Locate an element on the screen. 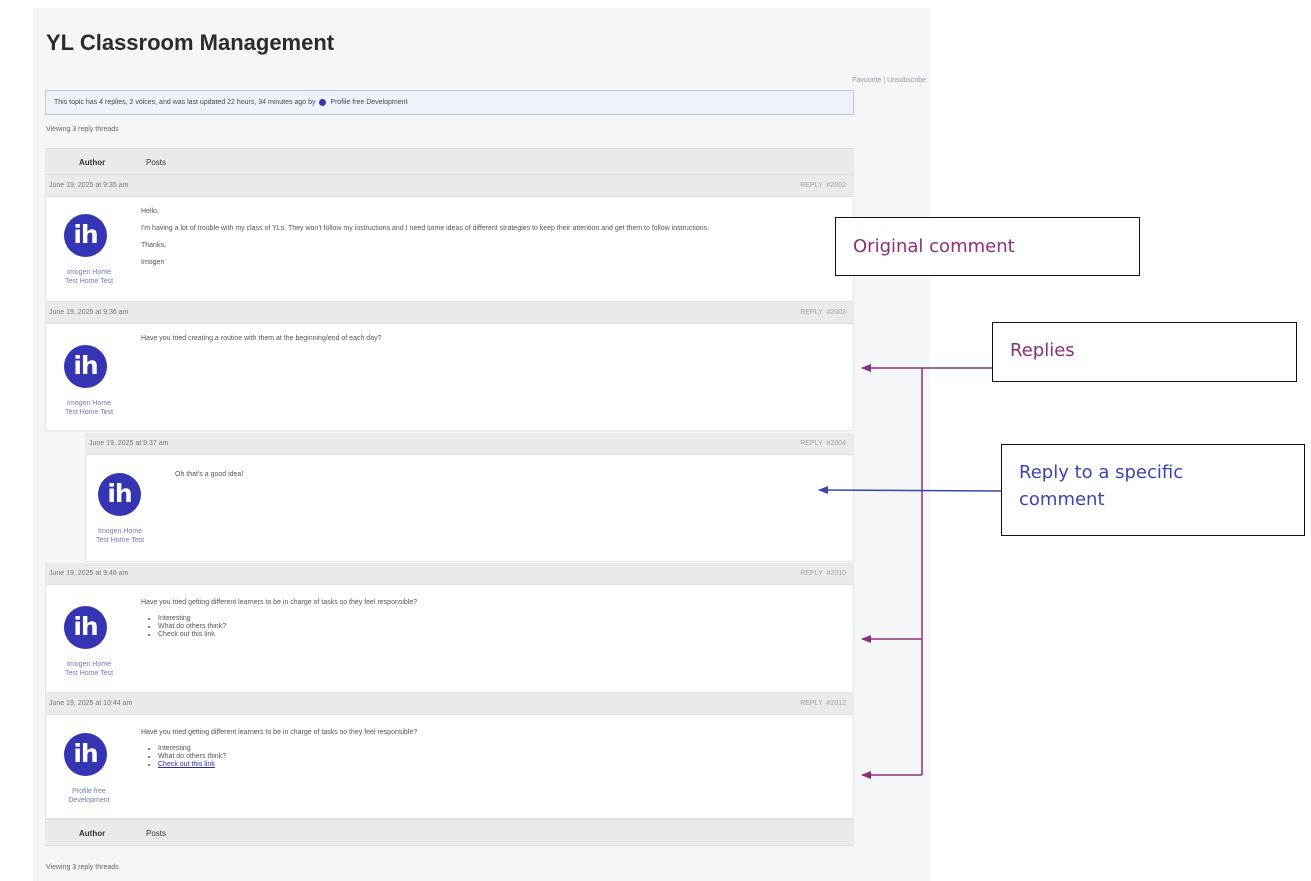 The height and width of the screenshot is (881, 1311). specific-reply-arrow is located at coordinates (910, 490).